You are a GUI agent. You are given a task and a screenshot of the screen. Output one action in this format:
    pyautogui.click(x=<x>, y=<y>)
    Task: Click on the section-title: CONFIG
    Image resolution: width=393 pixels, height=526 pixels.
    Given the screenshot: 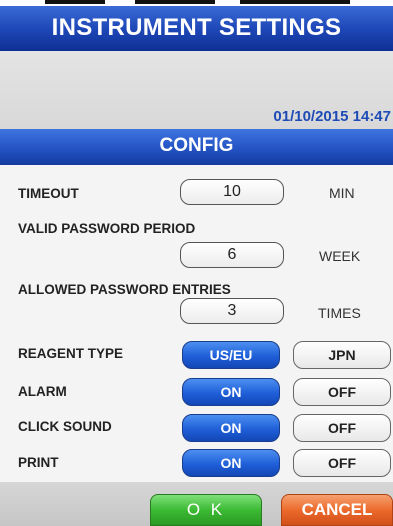 What is the action you would take?
    pyautogui.click(x=196, y=145)
    